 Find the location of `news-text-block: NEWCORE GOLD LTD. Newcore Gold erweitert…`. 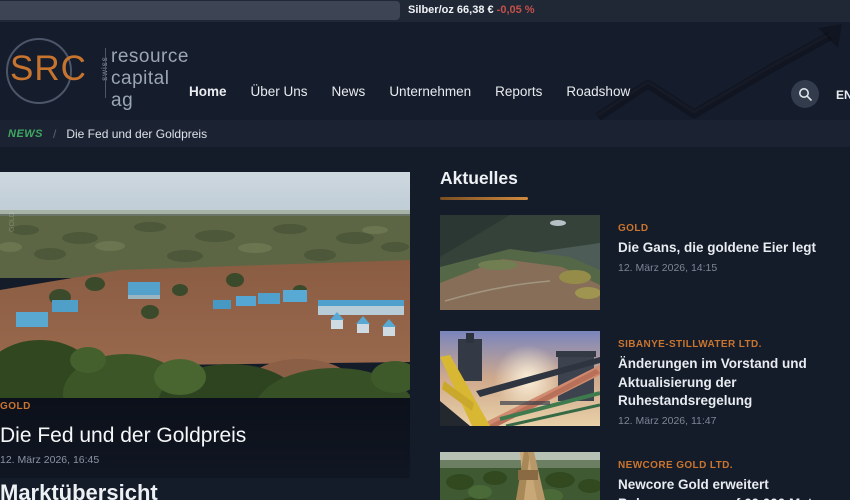

news-text-block: NEWCORE GOLD LTD. Newcore Gold erweitert… is located at coordinates (716, 476).